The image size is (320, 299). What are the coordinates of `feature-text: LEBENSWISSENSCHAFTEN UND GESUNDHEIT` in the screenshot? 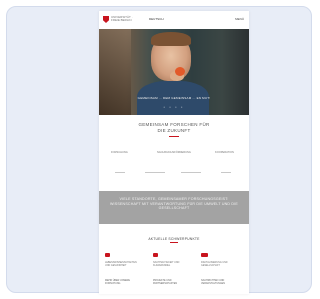 It's located at (122, 264).